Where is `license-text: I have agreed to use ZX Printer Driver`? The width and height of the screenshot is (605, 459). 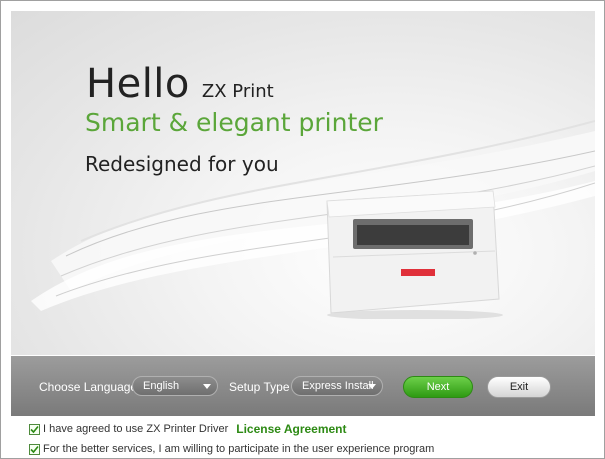
license-text: I have agreed to use ZX Printer Driver is located at coordinates (136, 429).